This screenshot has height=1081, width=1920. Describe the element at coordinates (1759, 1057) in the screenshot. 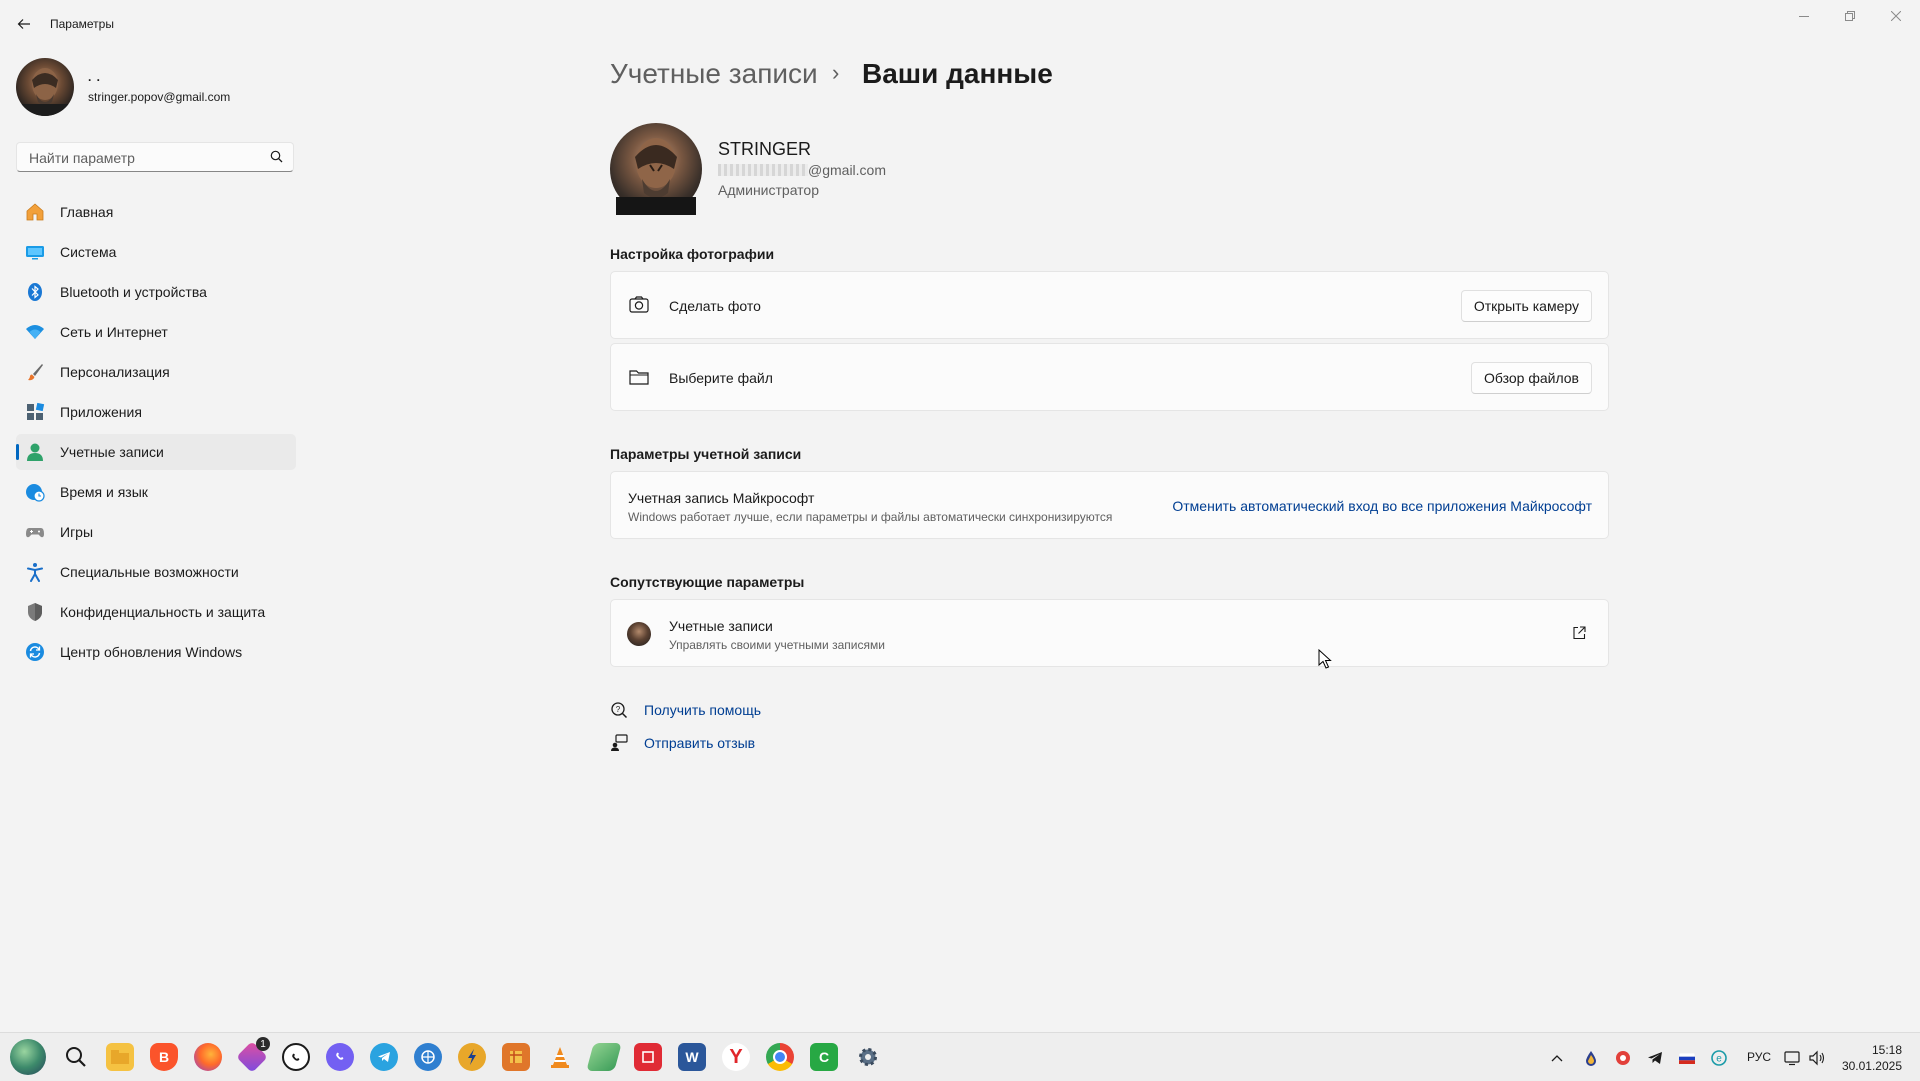

I see `input-language-indicator: РУС` at that location.